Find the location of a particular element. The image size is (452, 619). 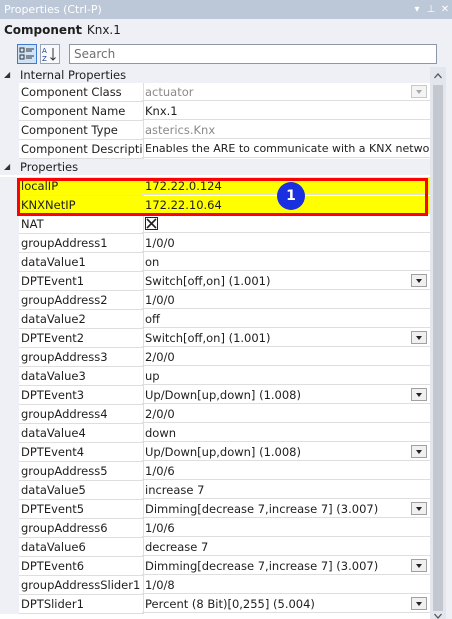

pin-icon: ⊥ is located at coordinates (431, 9).